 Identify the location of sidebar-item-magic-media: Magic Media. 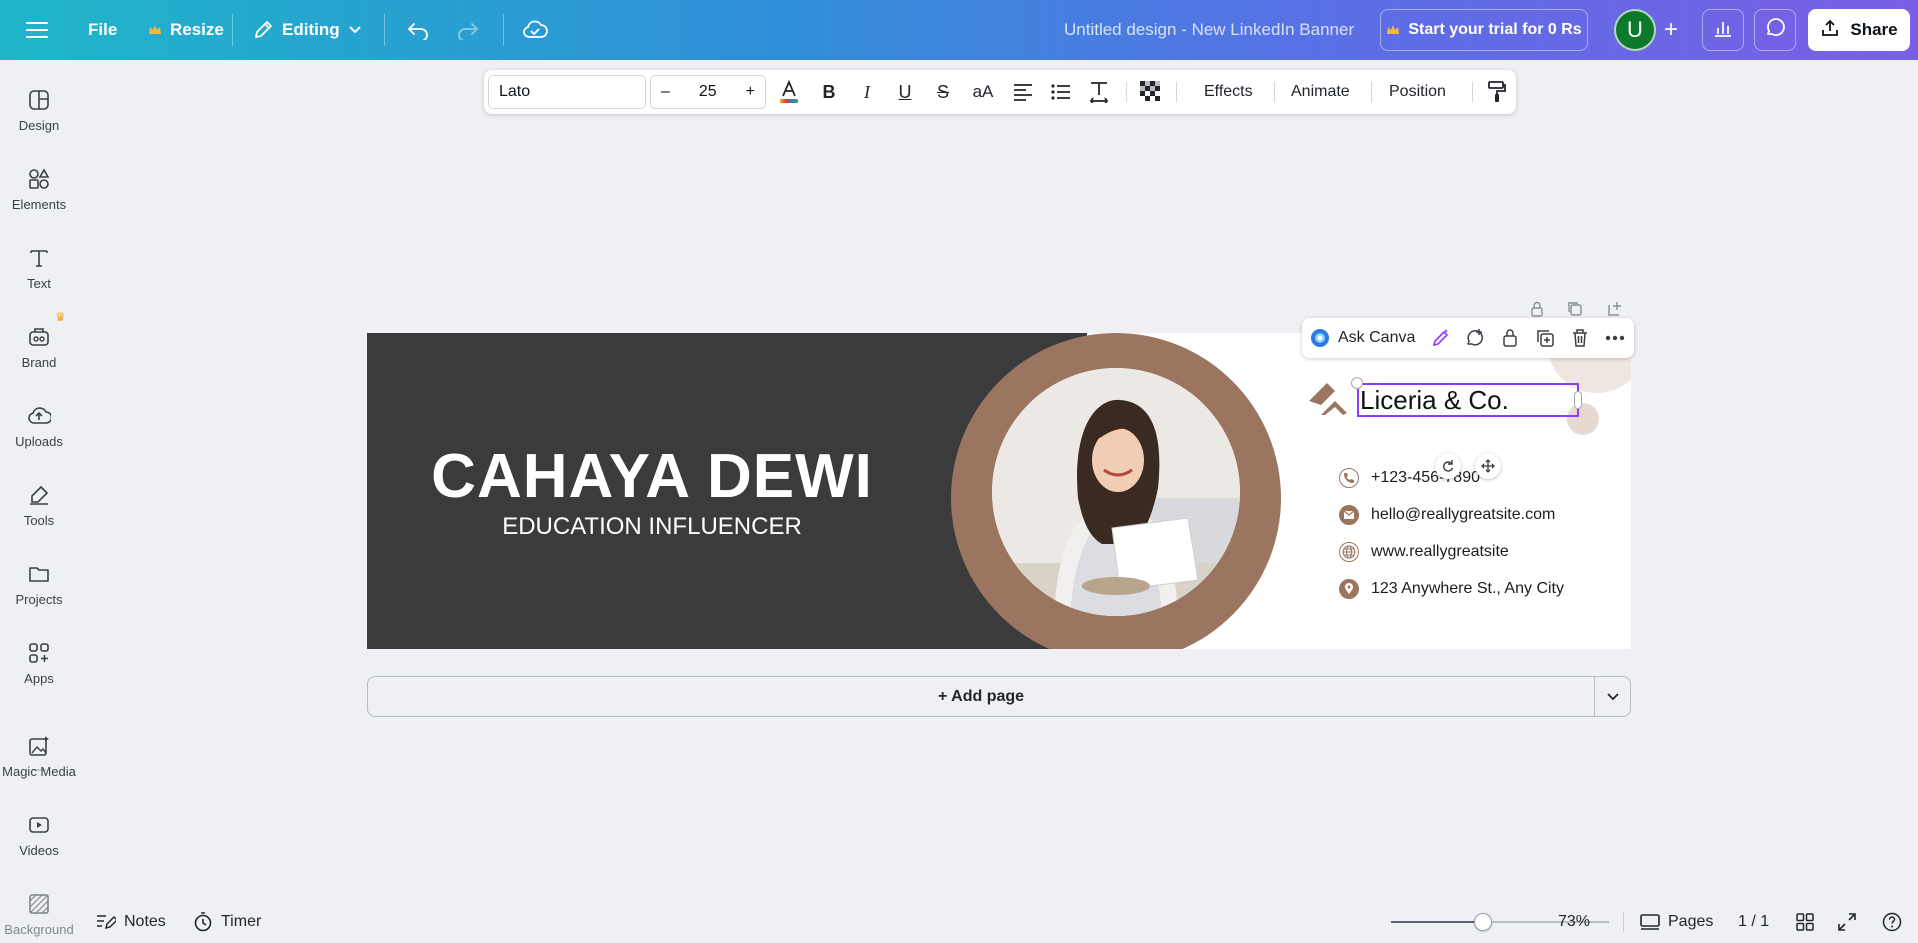
(39, 756).